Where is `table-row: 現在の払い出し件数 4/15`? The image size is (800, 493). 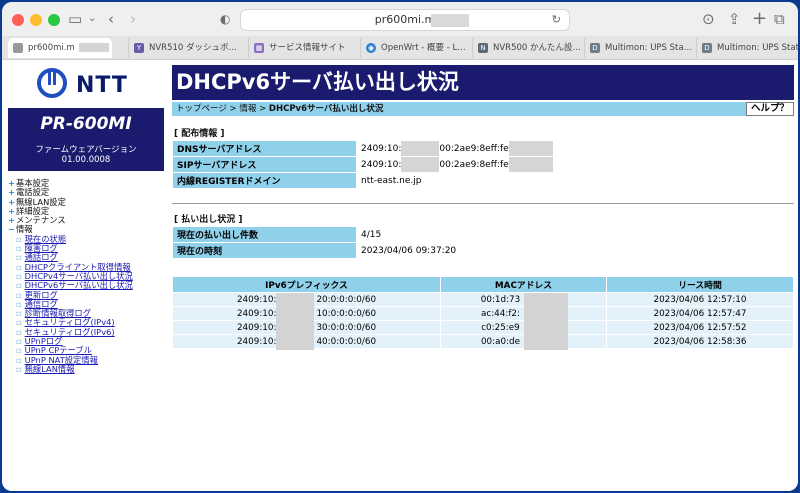
table-row: 現在の払い出し件数 4/15 is located at coordinates (483, 234).